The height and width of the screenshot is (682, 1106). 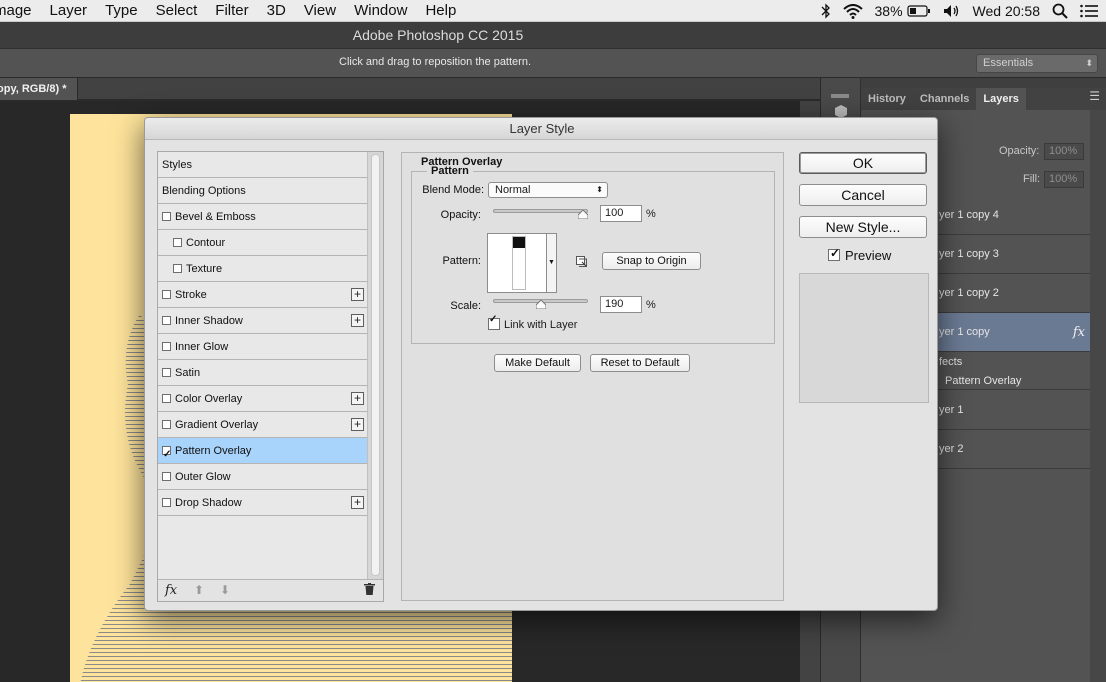 I want to click on workspace-select: Essentials ⬍, so click(x=1037, y=63).